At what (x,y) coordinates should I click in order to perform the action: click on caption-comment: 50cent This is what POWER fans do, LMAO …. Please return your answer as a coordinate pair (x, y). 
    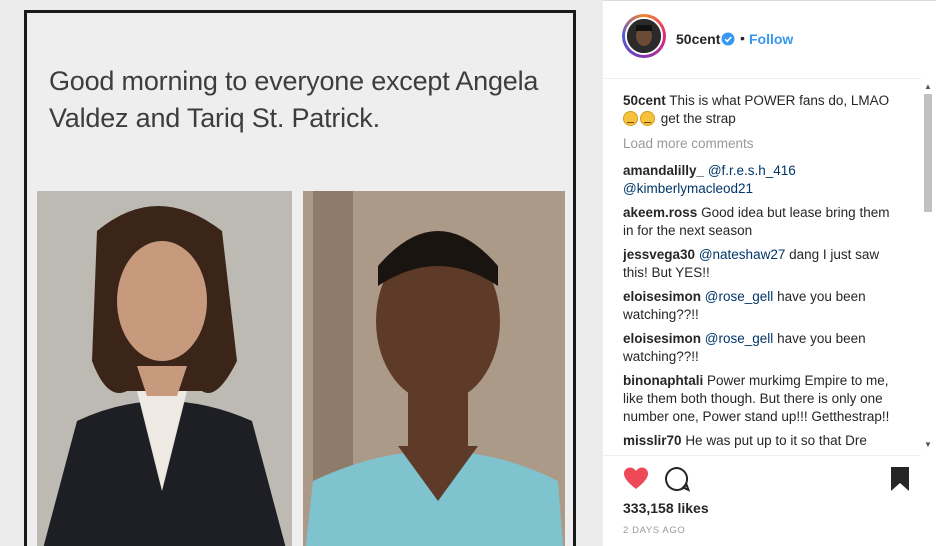
    Looking at the image, I should click on (763, 110).